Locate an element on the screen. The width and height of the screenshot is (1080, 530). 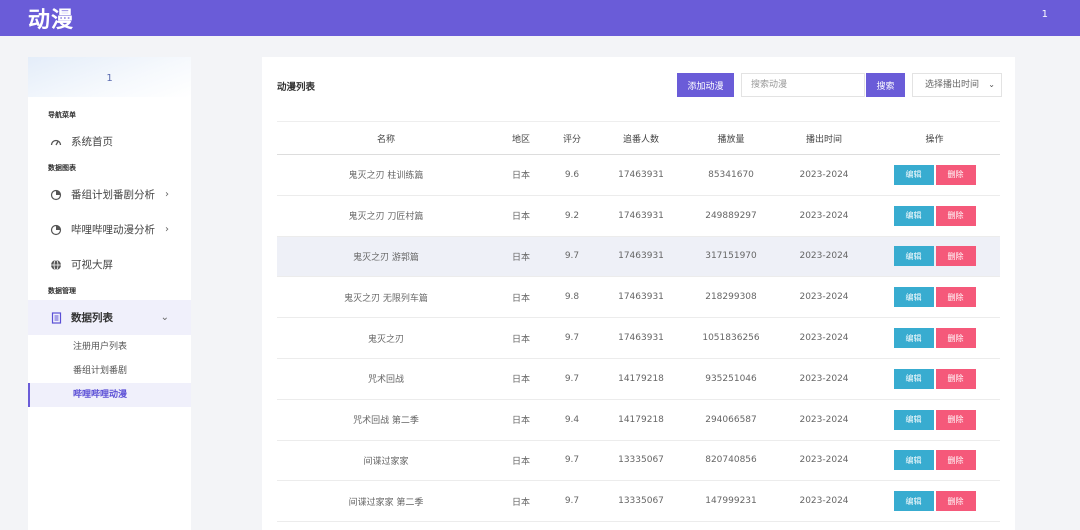
cell-name: 鬼灭之刃 刀匠村篇 is located at coordinates (386, 217).